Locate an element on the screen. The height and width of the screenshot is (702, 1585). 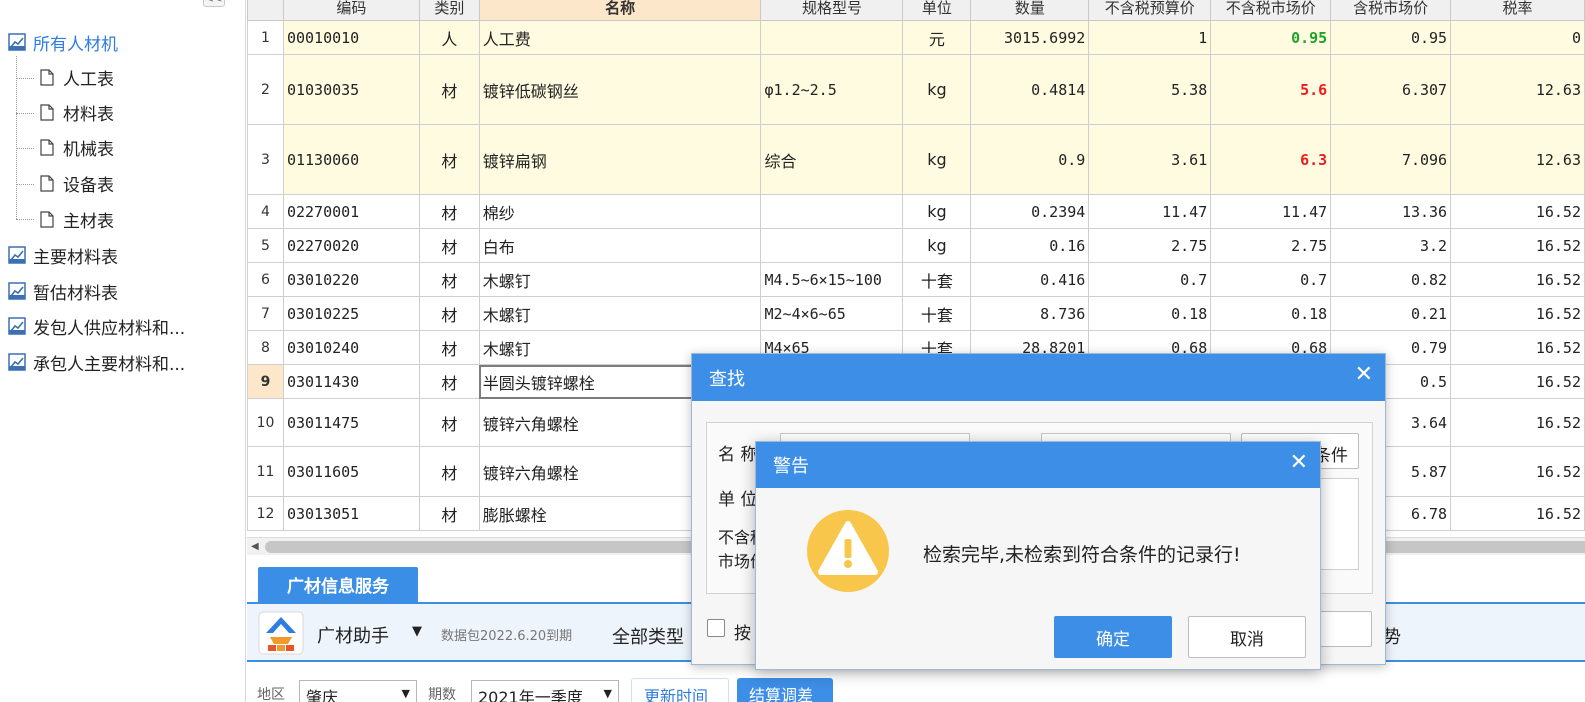
cell-type: 人 is located at coordinates (449, 37).